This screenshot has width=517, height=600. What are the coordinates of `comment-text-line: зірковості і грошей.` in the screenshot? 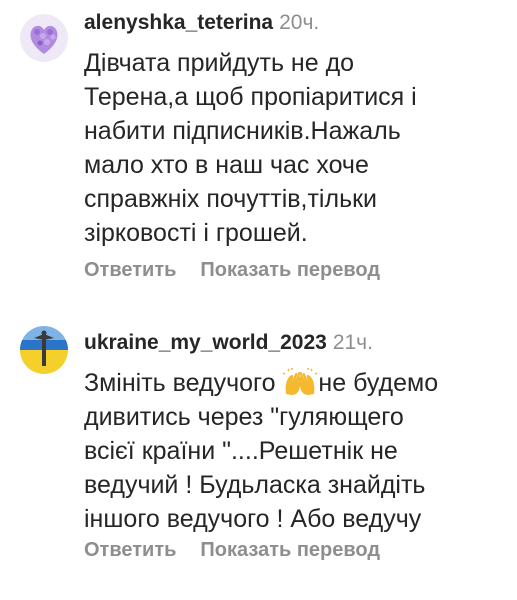 It's located at (196, 233).